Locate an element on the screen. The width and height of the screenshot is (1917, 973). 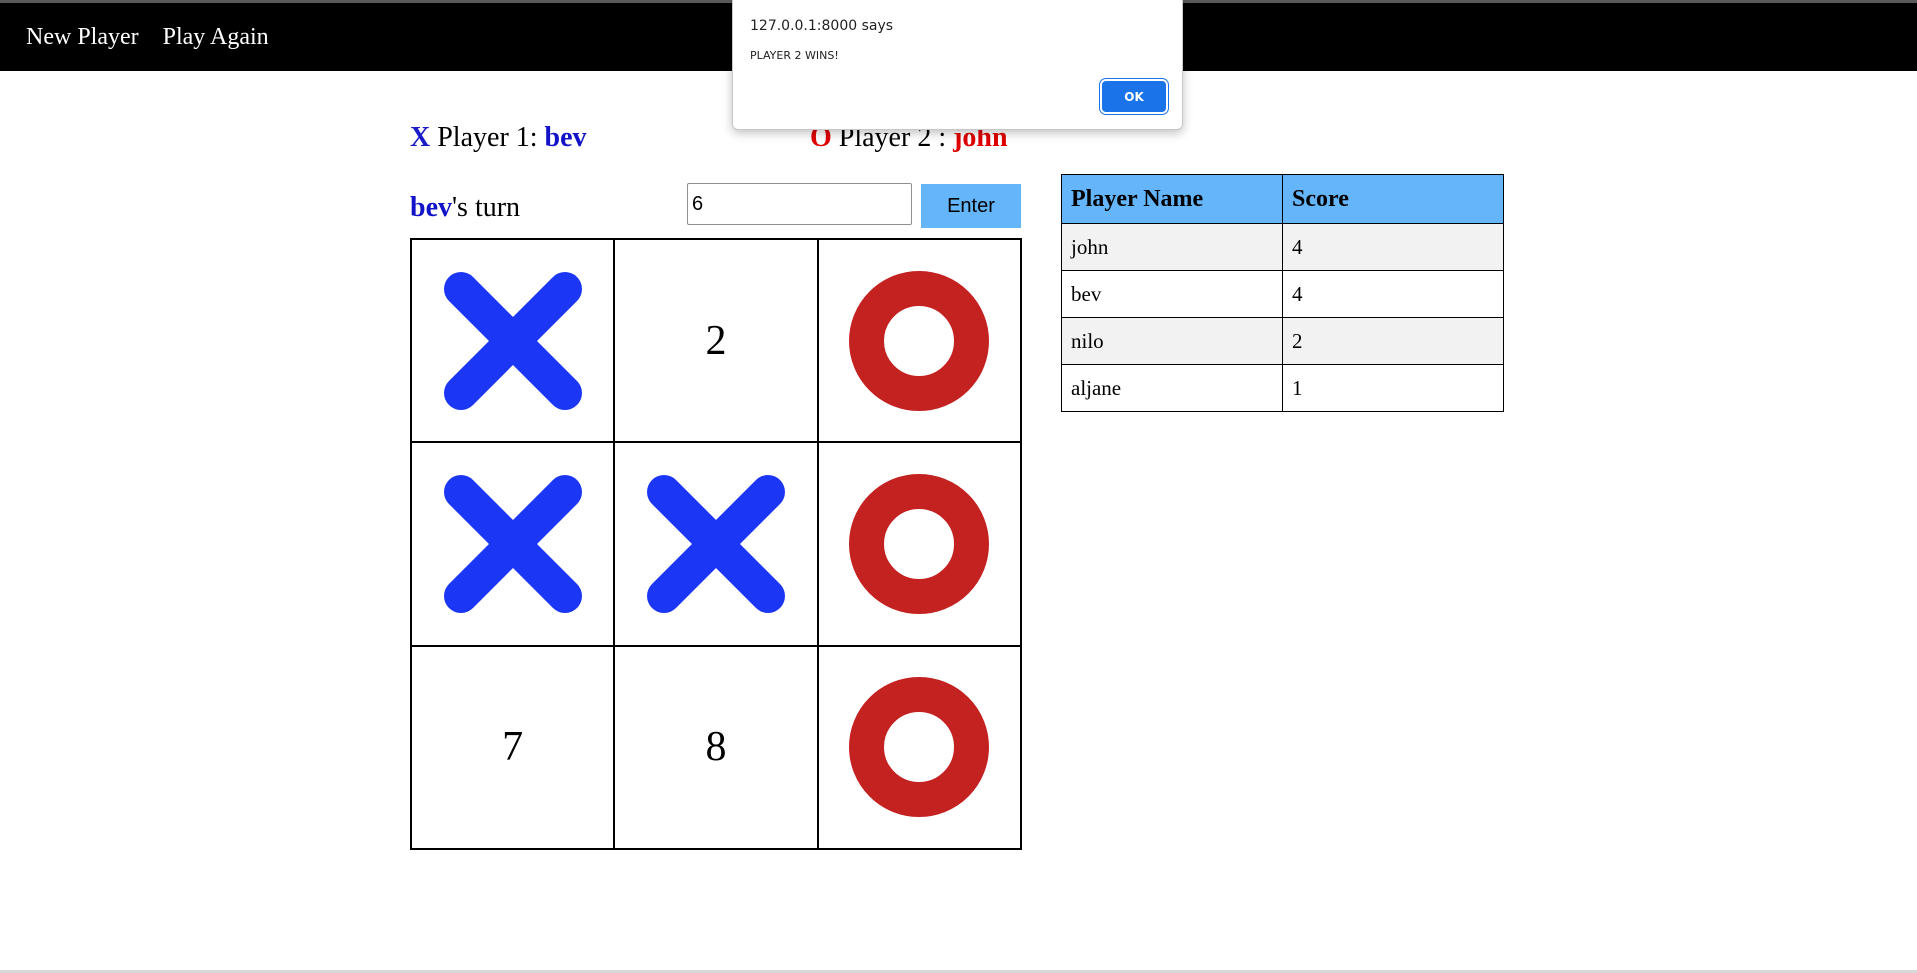
player-1-mark: X is located at coordinates (420, 137).